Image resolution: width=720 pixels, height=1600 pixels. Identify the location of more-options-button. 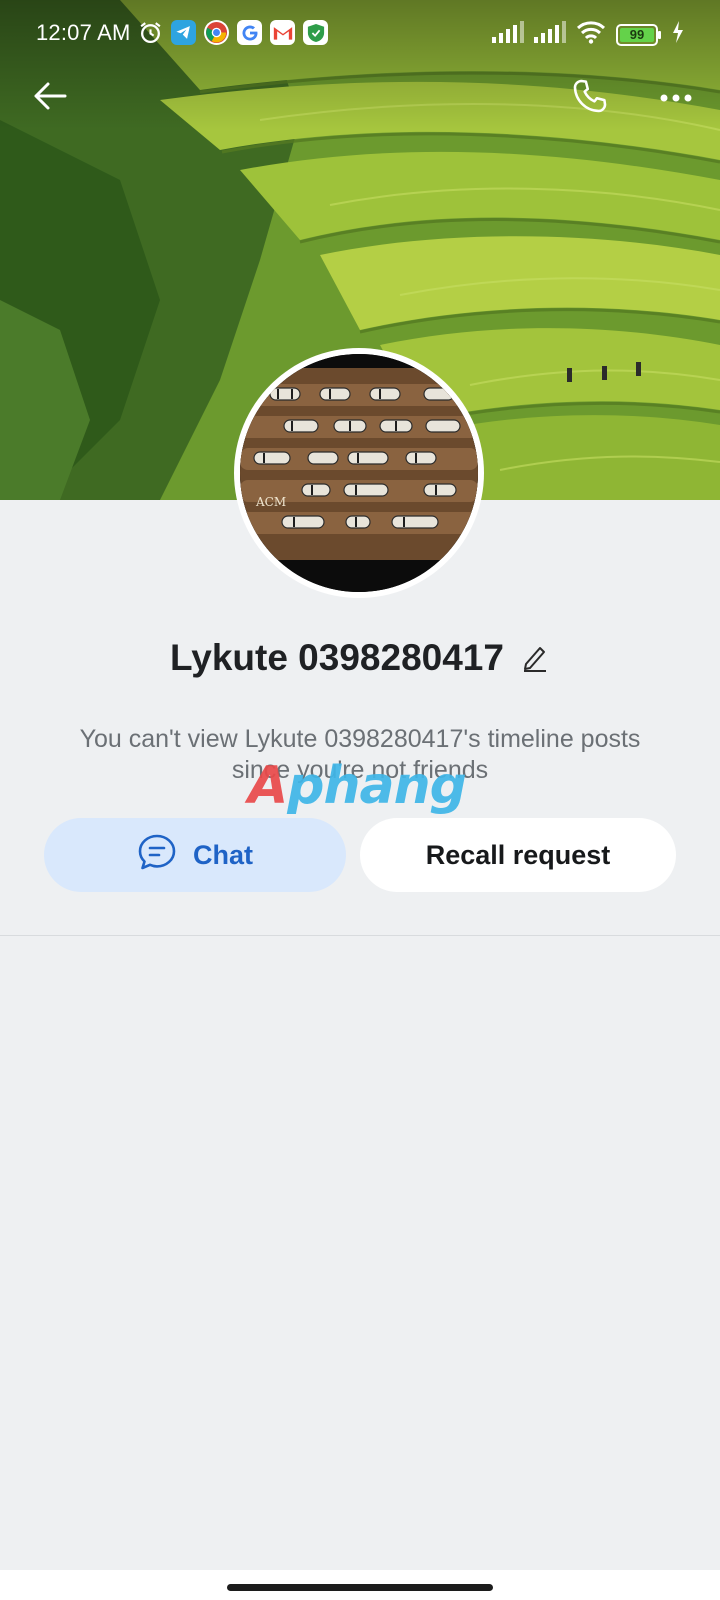
(676, 98).